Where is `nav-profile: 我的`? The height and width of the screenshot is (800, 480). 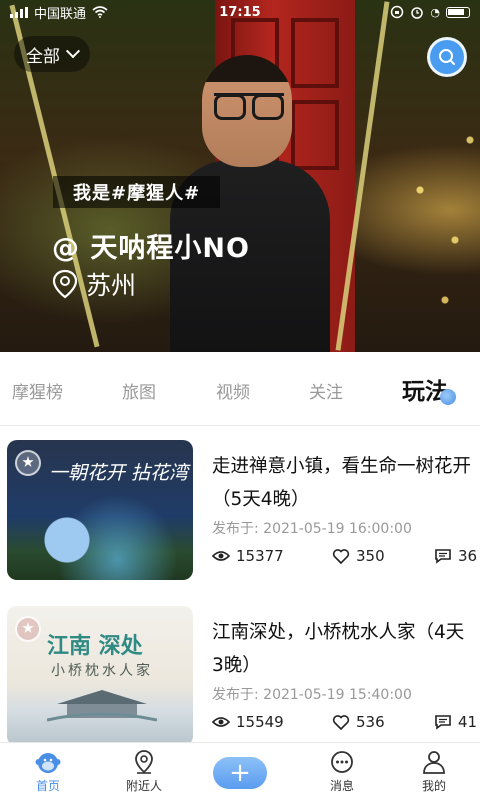
nav-profile: 我的 is located at coordinates (434, 771).